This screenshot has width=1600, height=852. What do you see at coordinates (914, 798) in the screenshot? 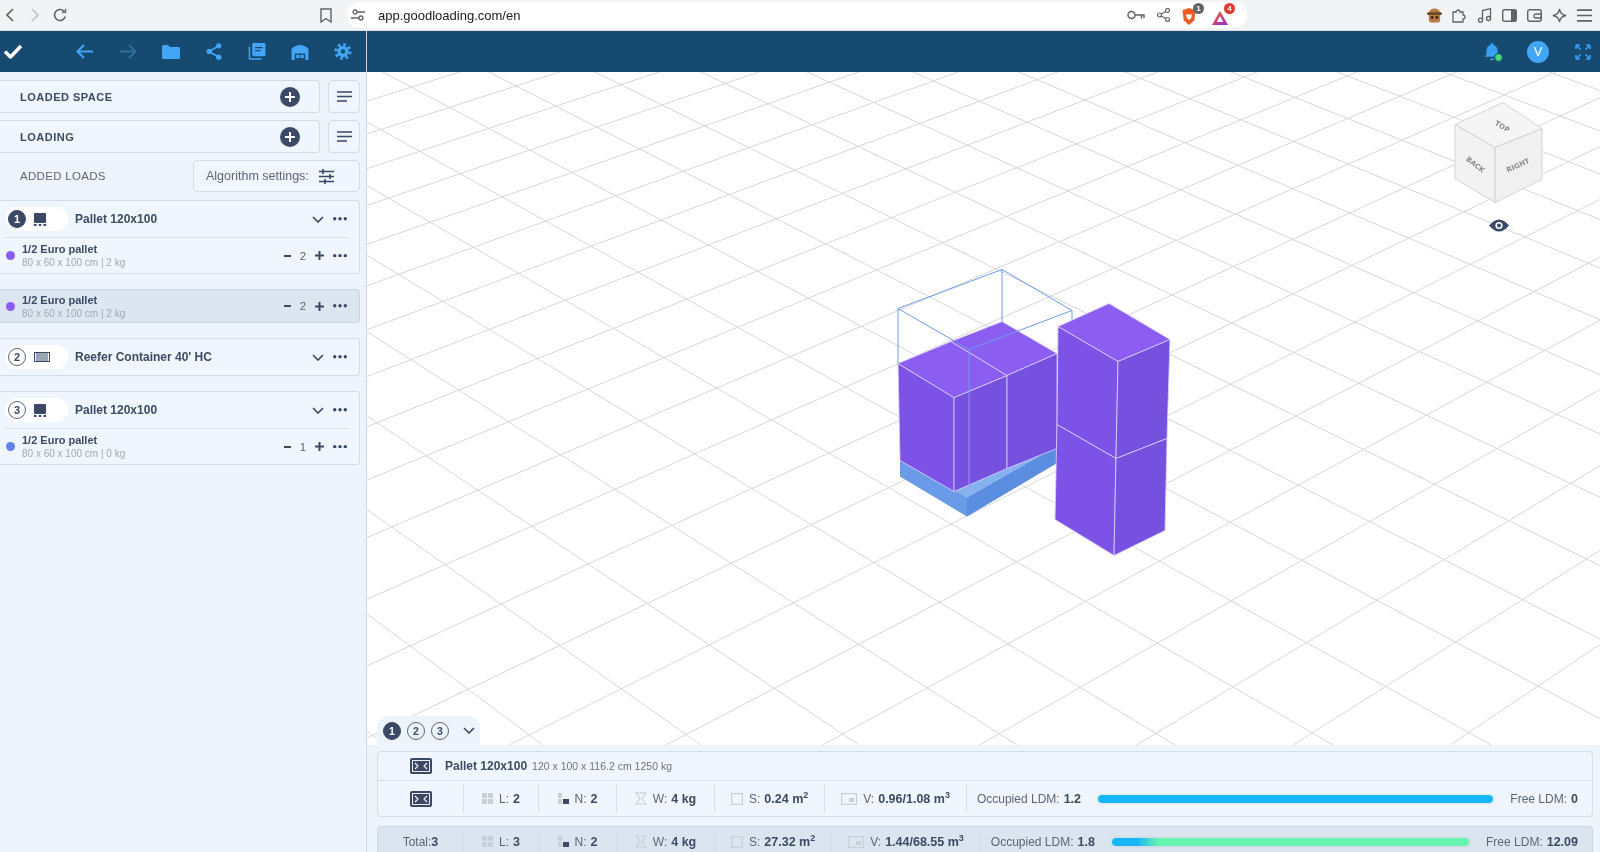
I see `stat-value: 0.96/1.08 m$^{3}$` at bounding box center [914, 798].